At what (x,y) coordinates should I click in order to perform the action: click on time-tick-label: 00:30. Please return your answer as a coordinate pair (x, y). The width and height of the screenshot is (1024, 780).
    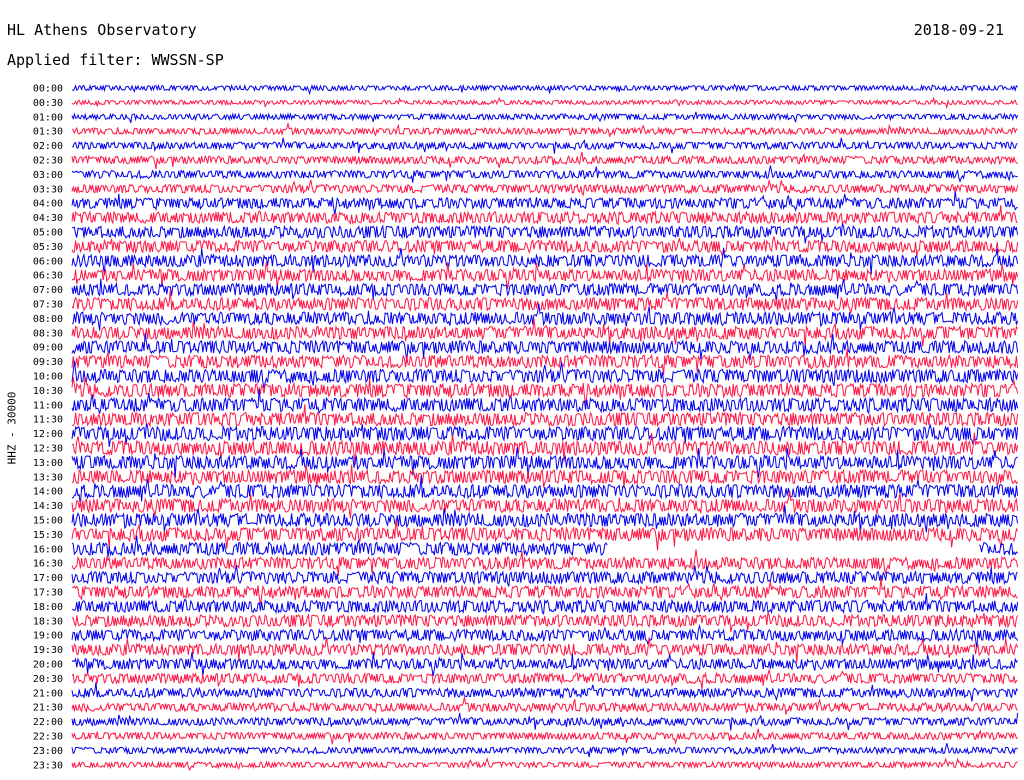
    Looking at the image, I should click on (48, 103).